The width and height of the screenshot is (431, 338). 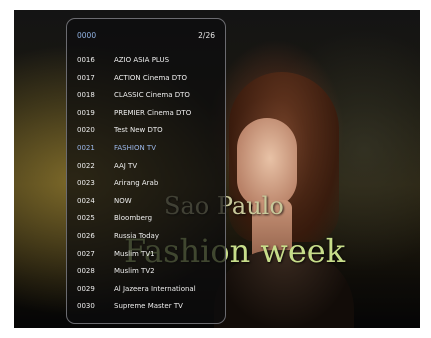 I want to click on channel-list-item: 0025 Bloomberg, so click(x=146, y=221).